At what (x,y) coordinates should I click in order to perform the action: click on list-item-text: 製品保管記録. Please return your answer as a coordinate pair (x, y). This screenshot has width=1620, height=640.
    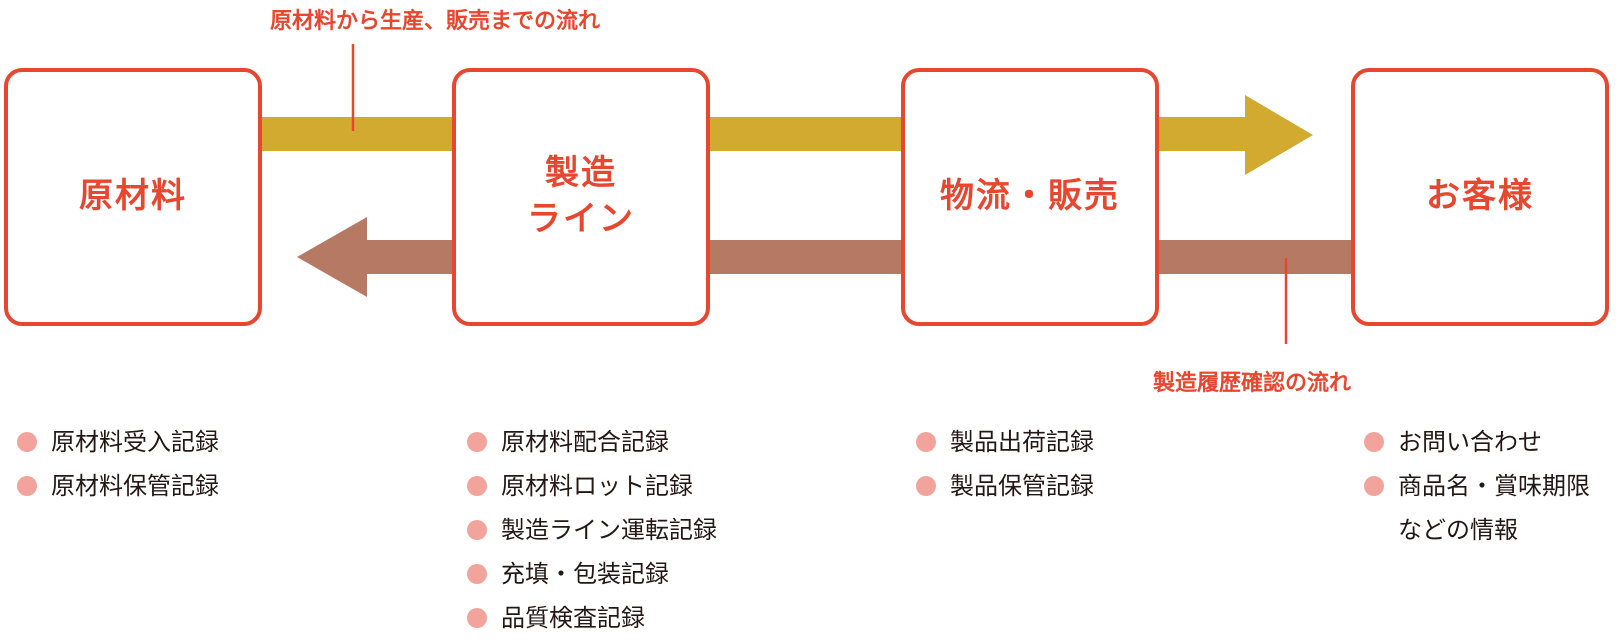
    Looking at the image, I should click on (1022, 486).